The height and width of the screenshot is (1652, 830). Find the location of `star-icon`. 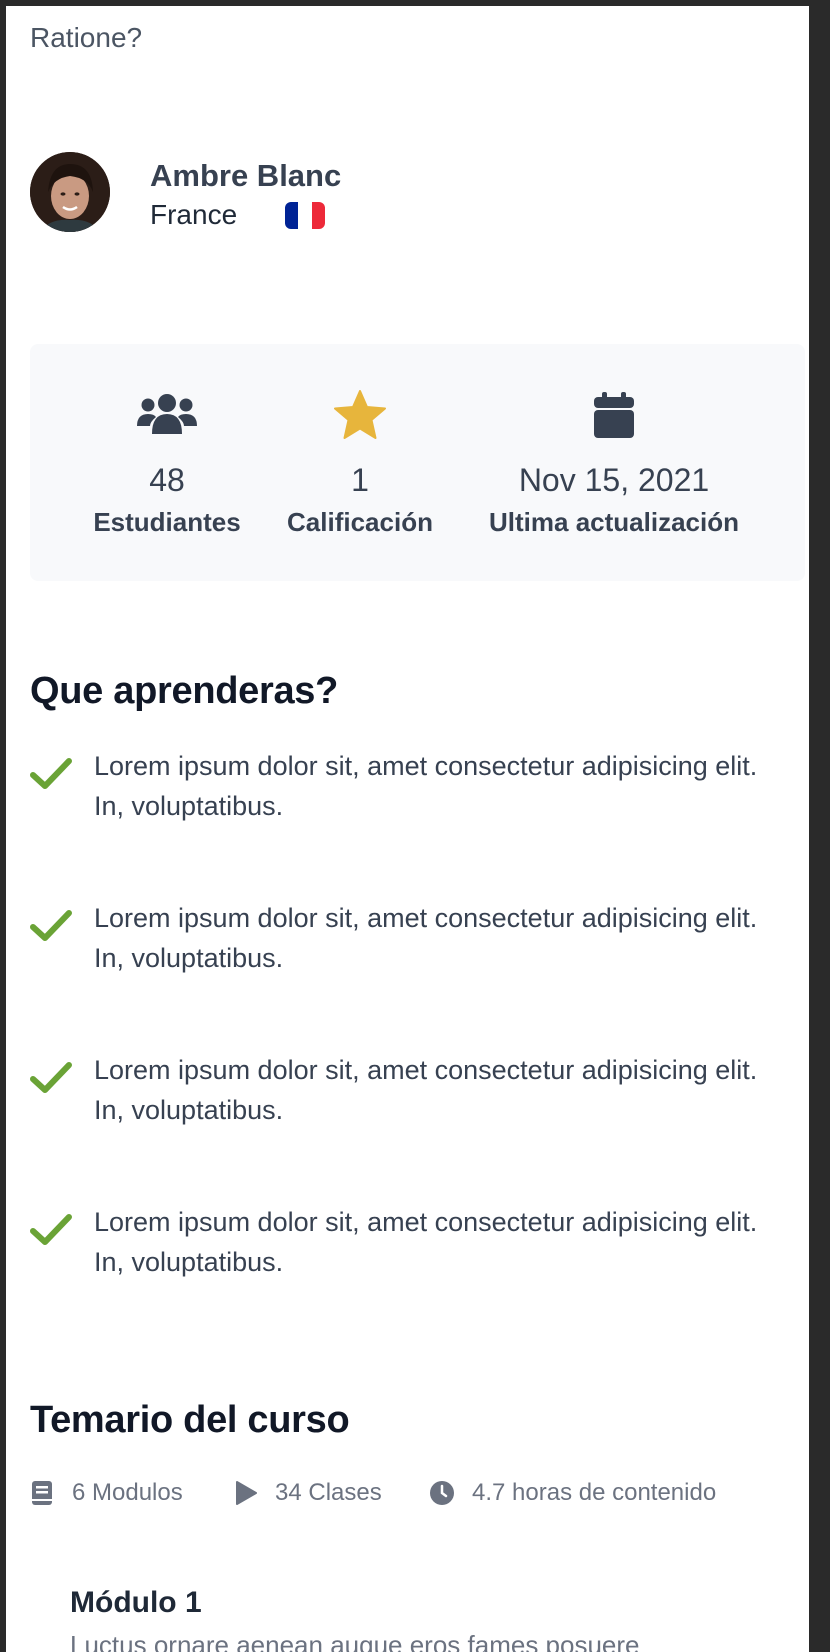

star-icon is located at coordinates (360, 414).